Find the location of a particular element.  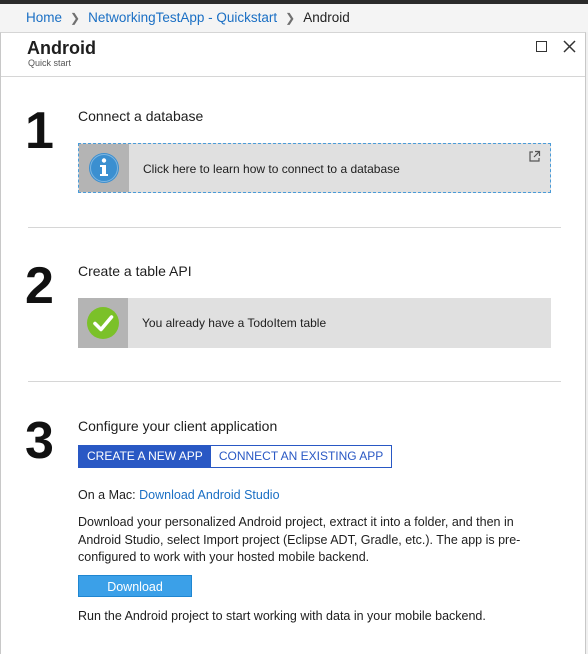

download-android-studio-link: Download Android Studio is located at coordinates (209, 495).